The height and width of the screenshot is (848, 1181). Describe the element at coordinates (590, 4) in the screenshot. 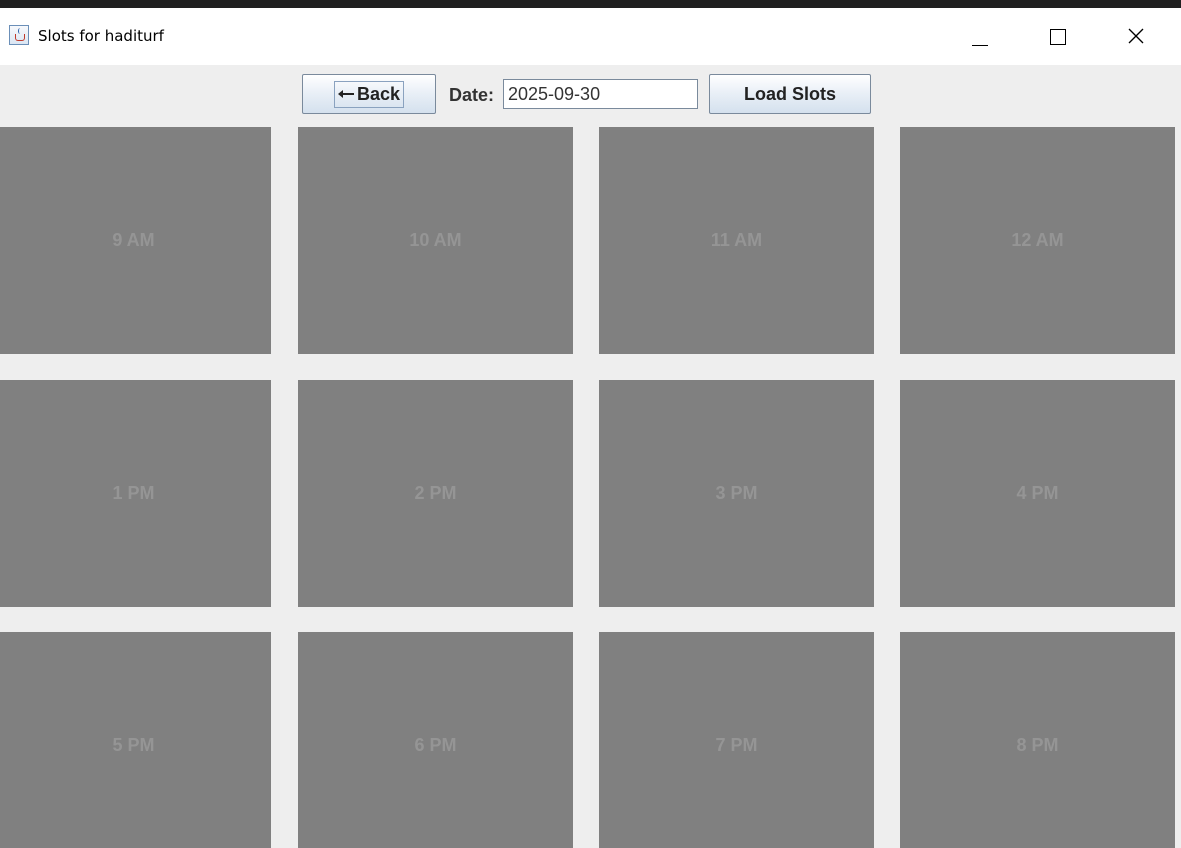

I see `desktop-background` at that location.